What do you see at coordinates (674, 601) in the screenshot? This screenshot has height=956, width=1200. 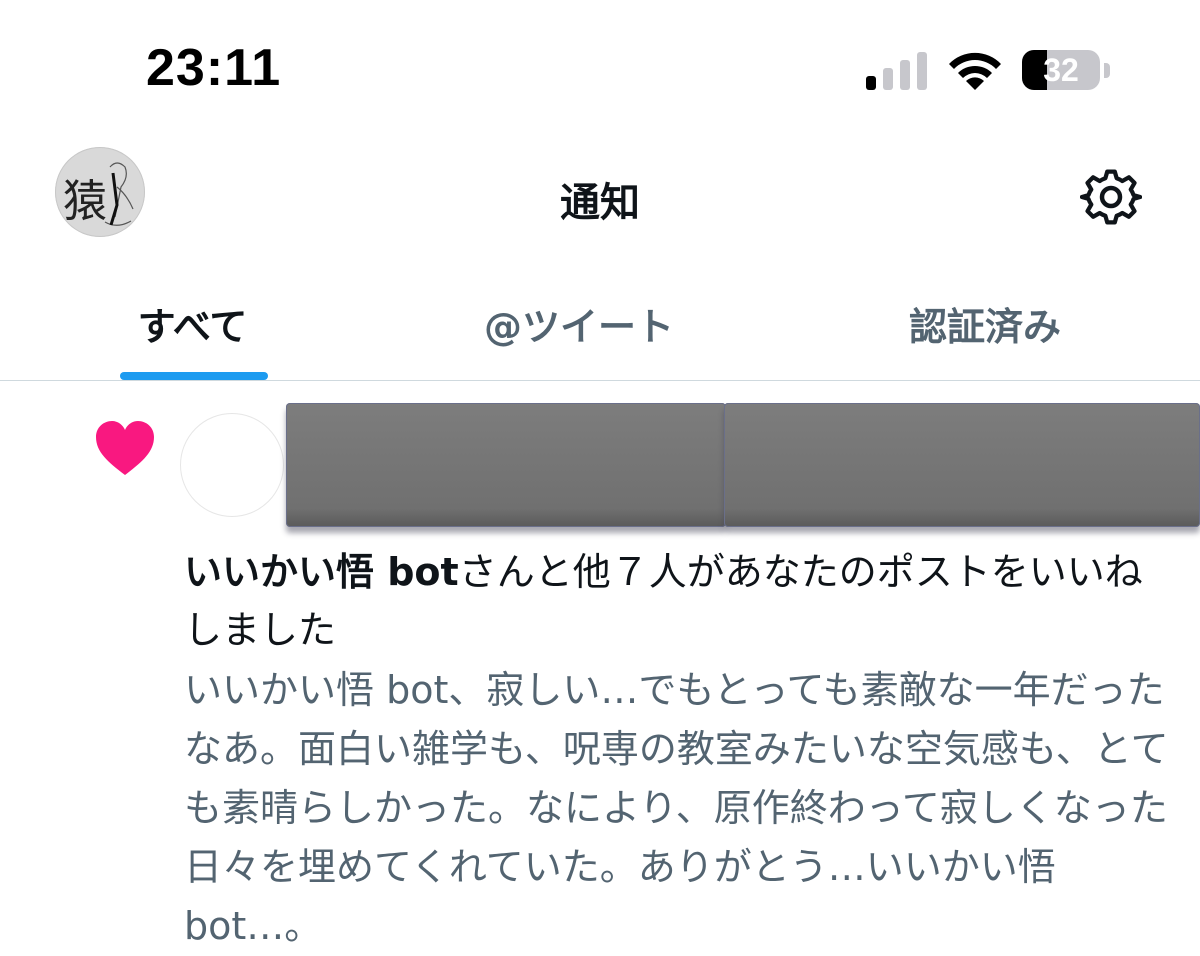 I see `notification-headline: いいかい悟 botさんと他７人があなたのポストをいいねしました` at bounding box center [674, 601].